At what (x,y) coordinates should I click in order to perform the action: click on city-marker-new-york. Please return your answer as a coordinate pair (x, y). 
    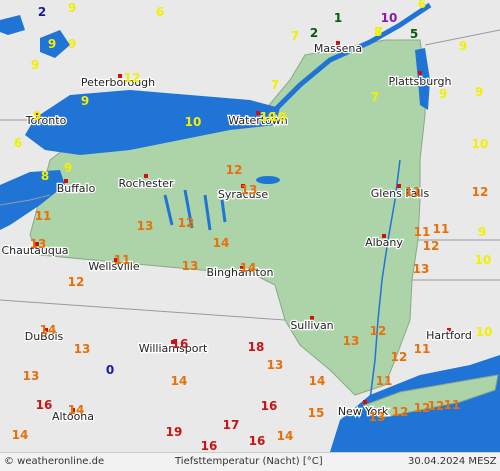
    Looking at the image, I should click on (365, 402).